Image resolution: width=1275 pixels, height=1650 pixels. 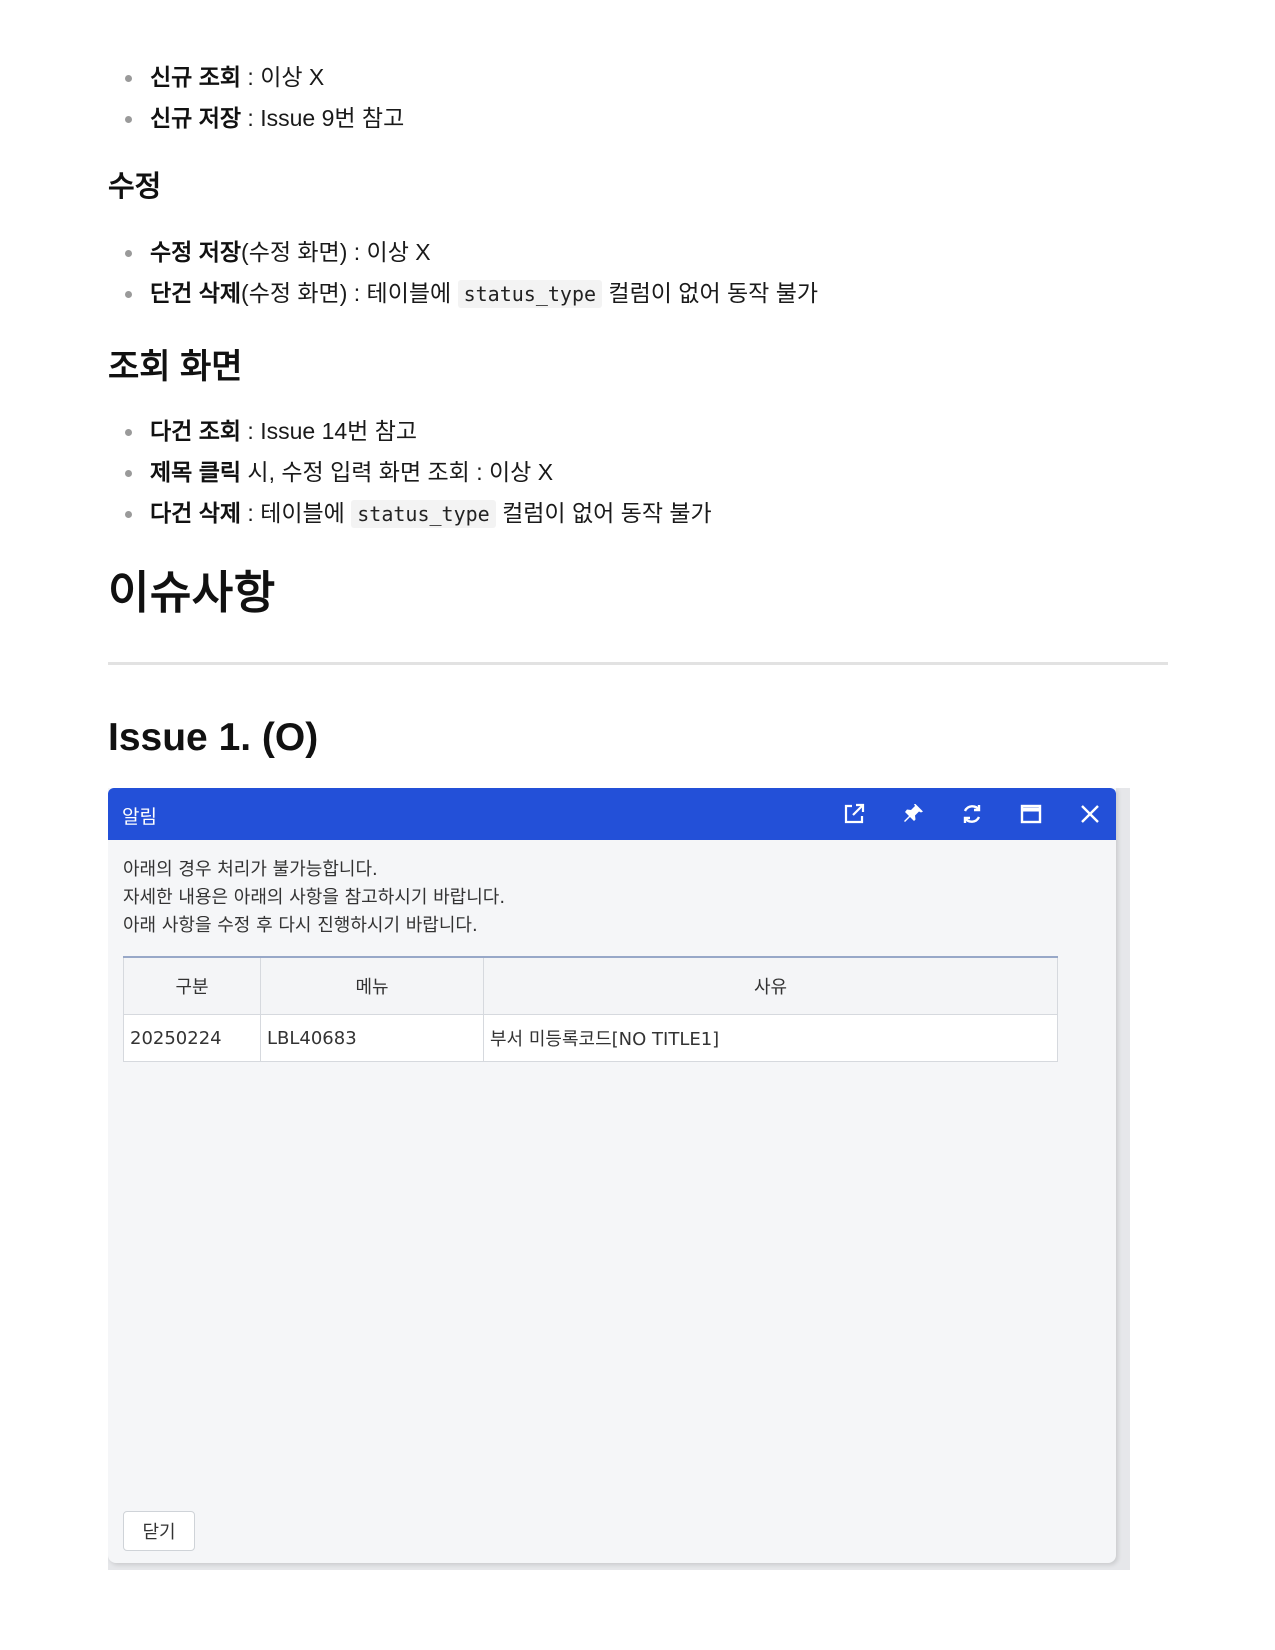 I want to click on item-title: 신규 저장, so click(x=196, y=118).